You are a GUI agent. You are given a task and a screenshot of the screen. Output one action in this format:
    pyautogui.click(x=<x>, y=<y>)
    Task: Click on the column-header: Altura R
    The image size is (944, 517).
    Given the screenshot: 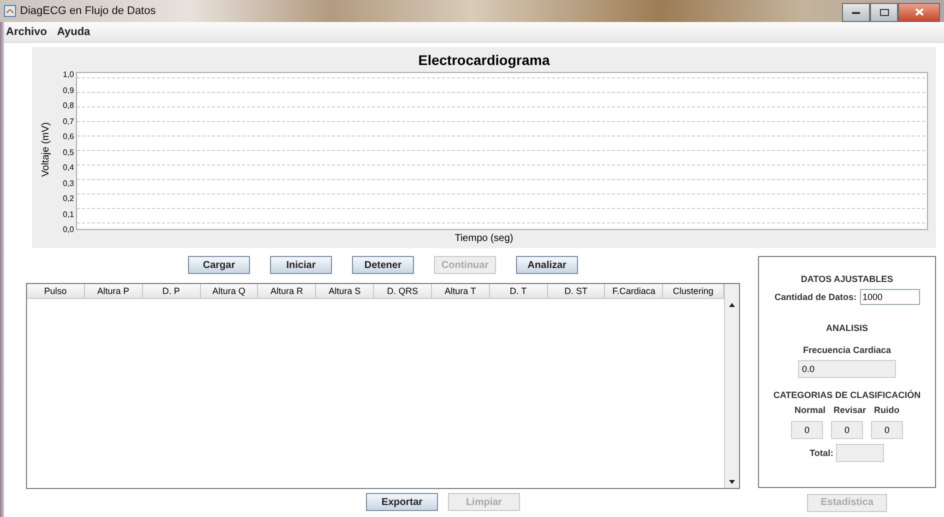 What is the action you would take?
    pyautogui.click(x=287, y=291)
    